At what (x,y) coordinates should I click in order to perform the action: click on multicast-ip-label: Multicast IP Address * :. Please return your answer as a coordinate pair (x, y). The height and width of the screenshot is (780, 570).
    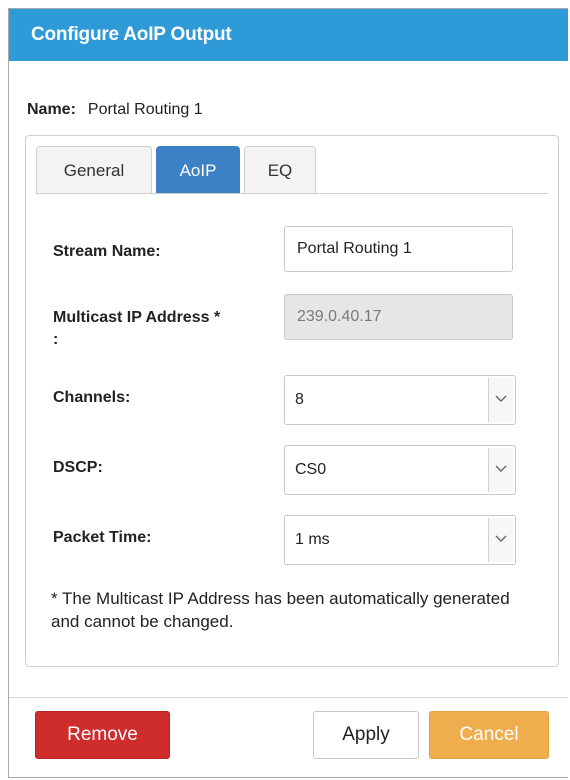
    Looking at the image, I should click on (168, 329).